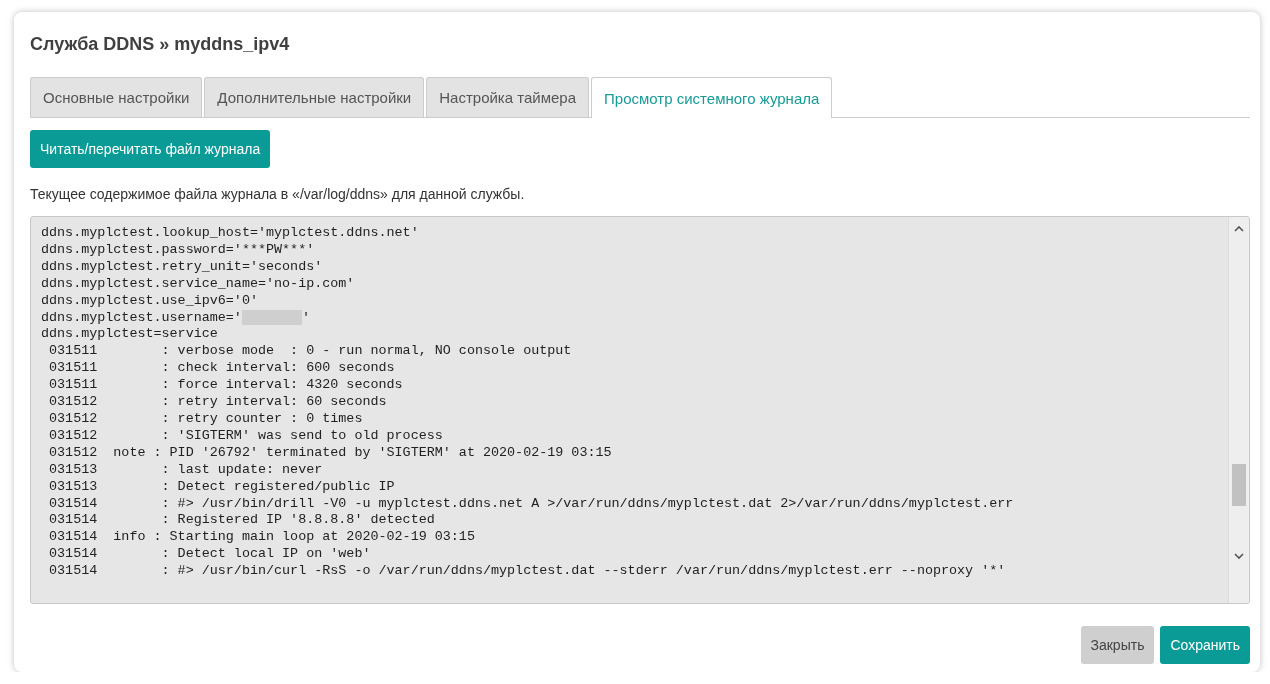  Describe the element at coordinates (1117, 645) in the screenshot. I see `close-button: Закрыть` at that location.